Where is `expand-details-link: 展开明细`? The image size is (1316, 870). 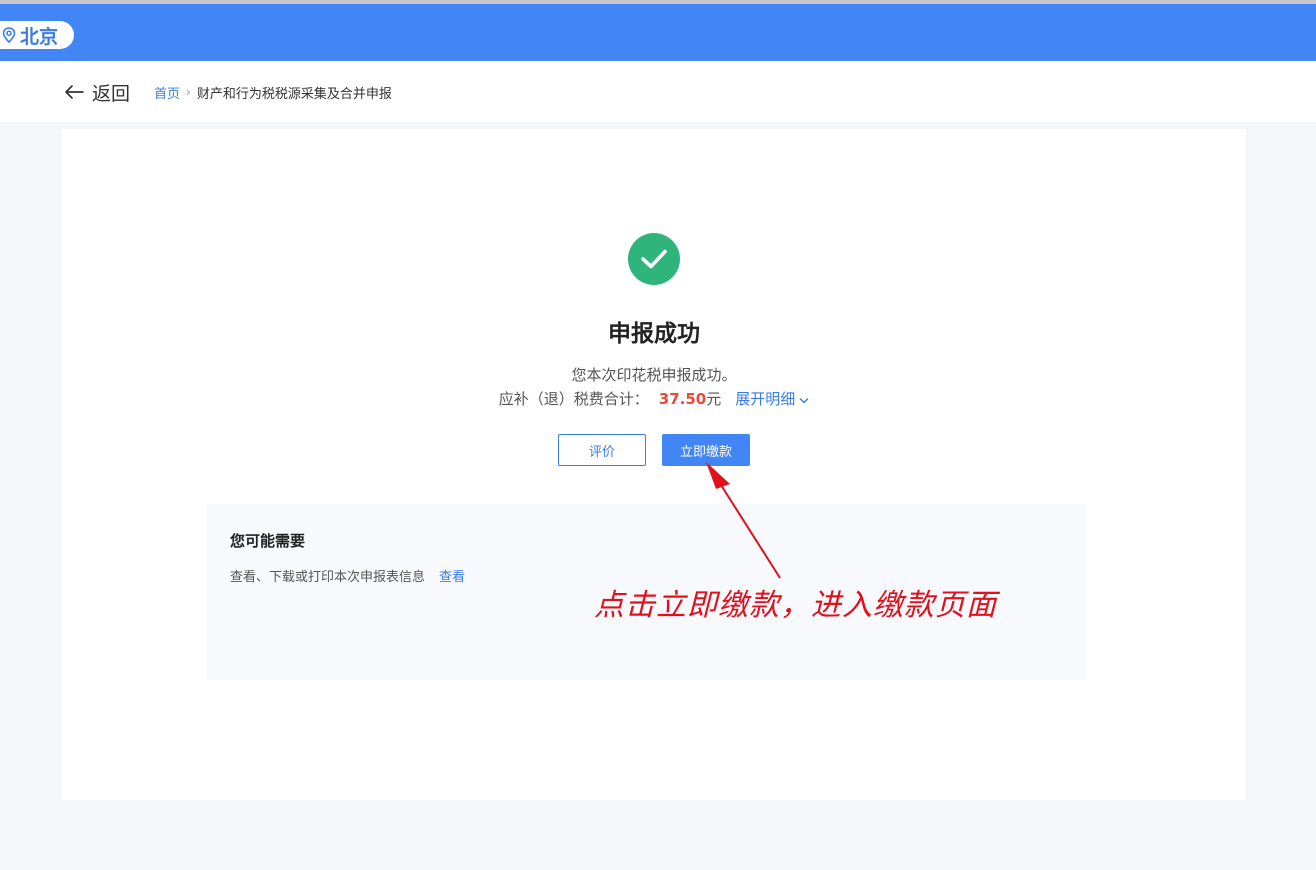
expand-details-link: 展开明细 is located at coordinates (772, 398).